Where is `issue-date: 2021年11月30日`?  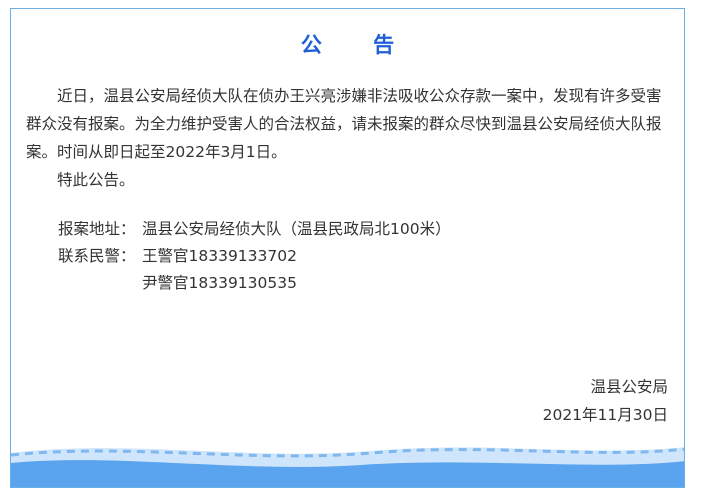 issue-date: 2021年11月30日 is located at coordinates (605, 415).